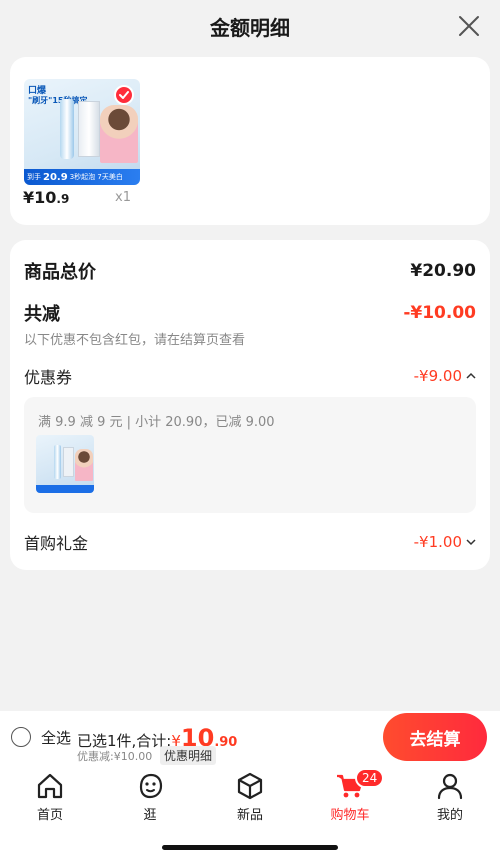  I want to click on strip-price: 20.9, so click(55, 177).